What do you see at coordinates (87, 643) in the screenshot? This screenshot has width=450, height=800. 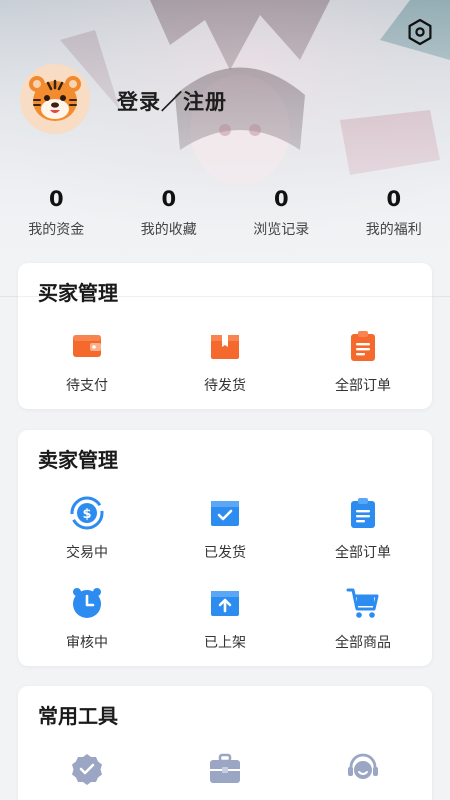 I see `seller-under-review-label: 审核中` at bounding box center [87, 643].